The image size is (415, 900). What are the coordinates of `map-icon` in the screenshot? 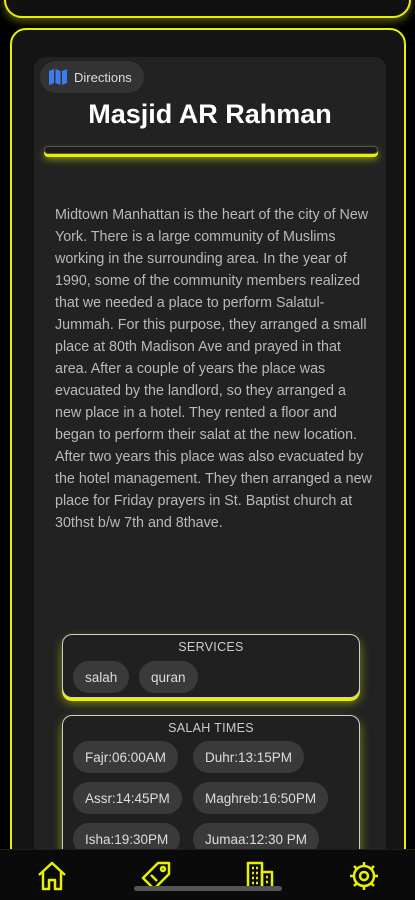 It's located at (58, 77).